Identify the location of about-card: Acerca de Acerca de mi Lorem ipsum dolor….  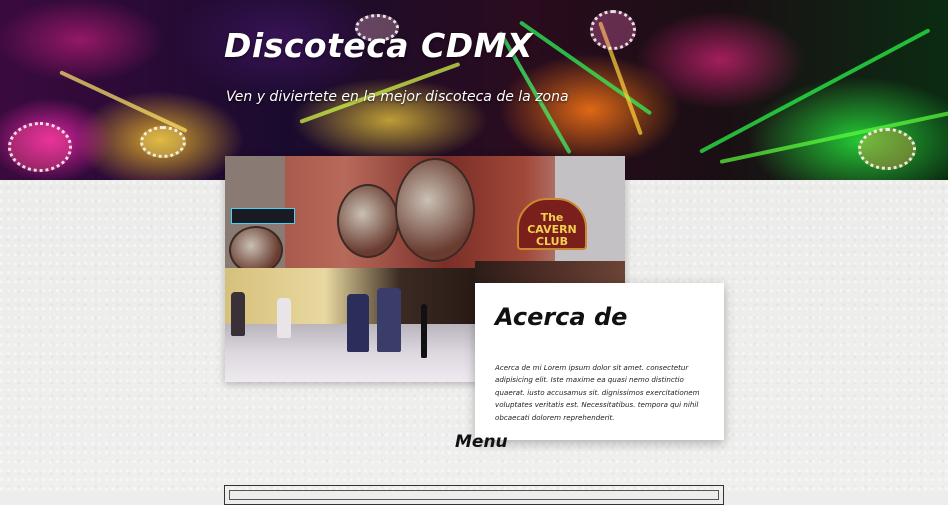
(599, 361).